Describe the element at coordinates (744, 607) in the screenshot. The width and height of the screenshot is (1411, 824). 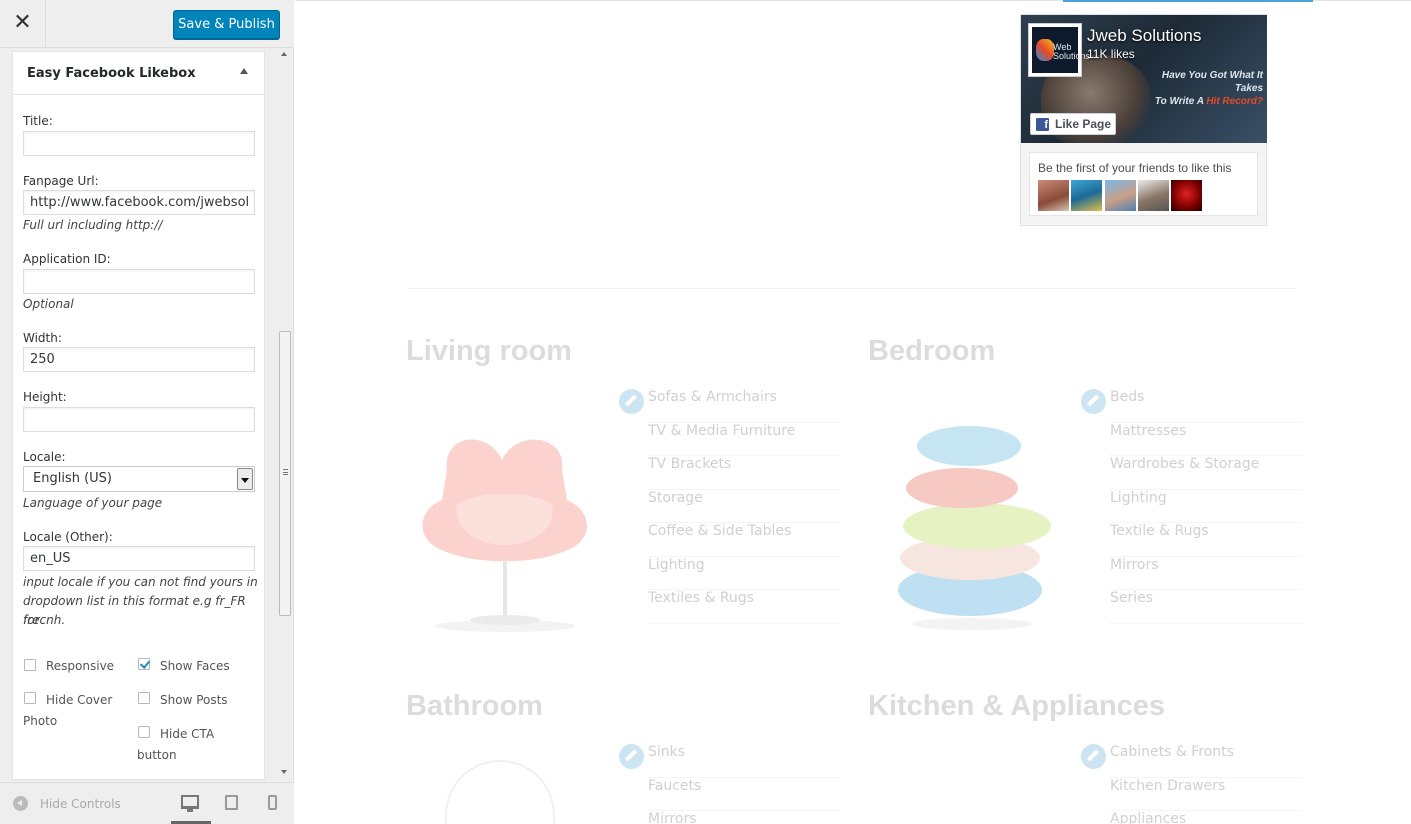
I see `category-link: Textiles & Rugs` at that location.